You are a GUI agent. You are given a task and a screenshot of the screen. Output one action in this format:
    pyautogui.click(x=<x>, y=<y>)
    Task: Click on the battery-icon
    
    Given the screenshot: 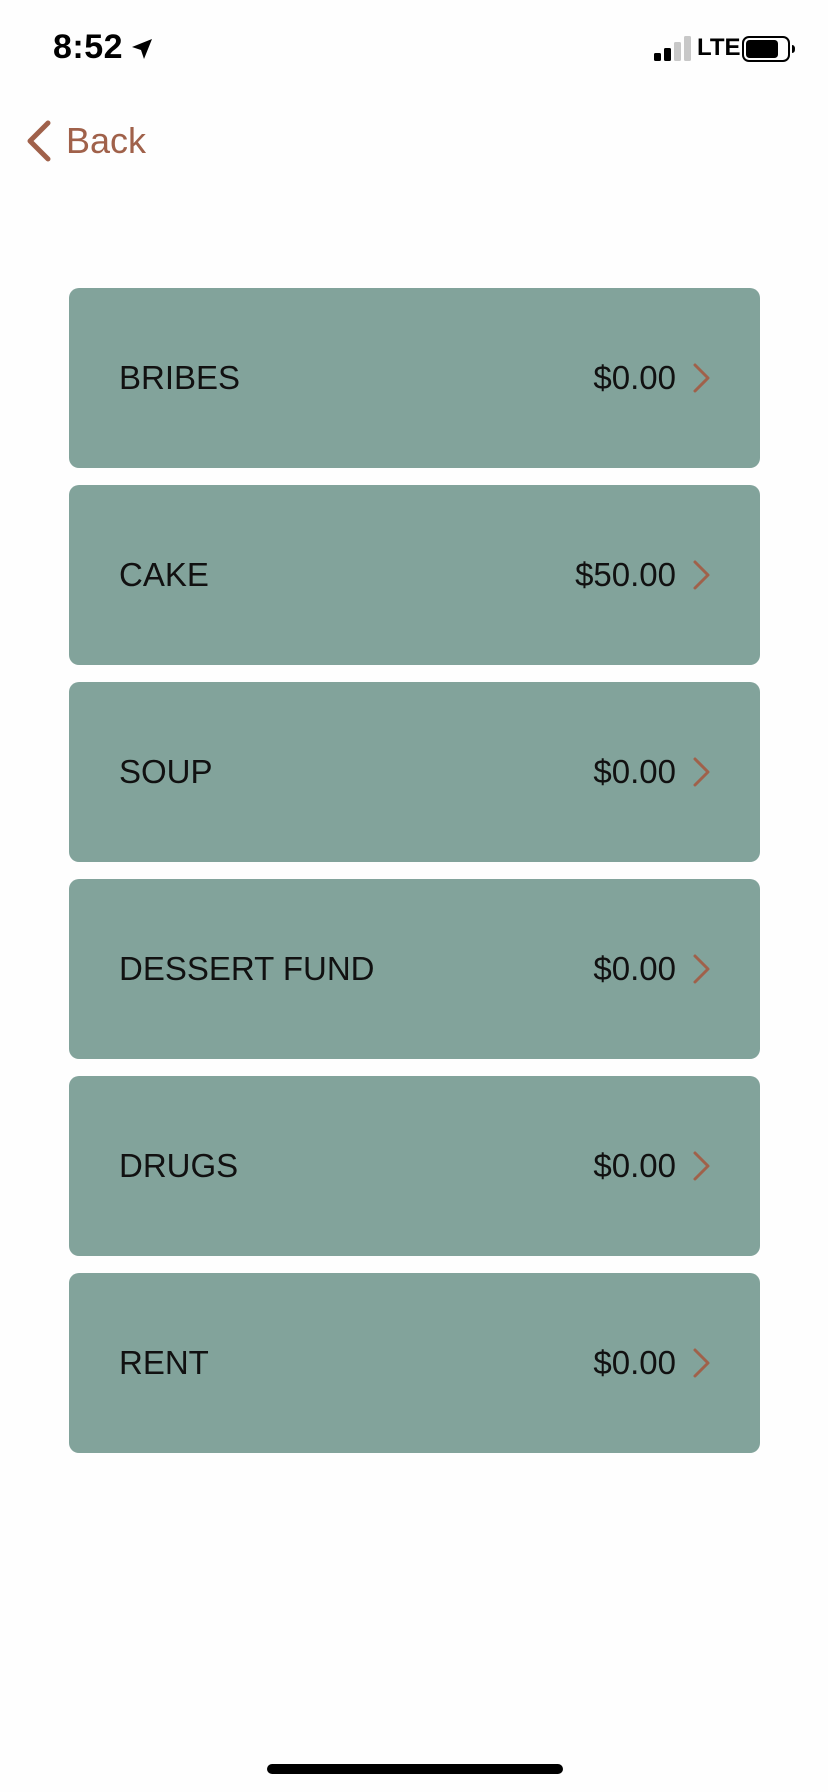 What is the action you would take?
    pyautogui.click(x=768, y=49)
    